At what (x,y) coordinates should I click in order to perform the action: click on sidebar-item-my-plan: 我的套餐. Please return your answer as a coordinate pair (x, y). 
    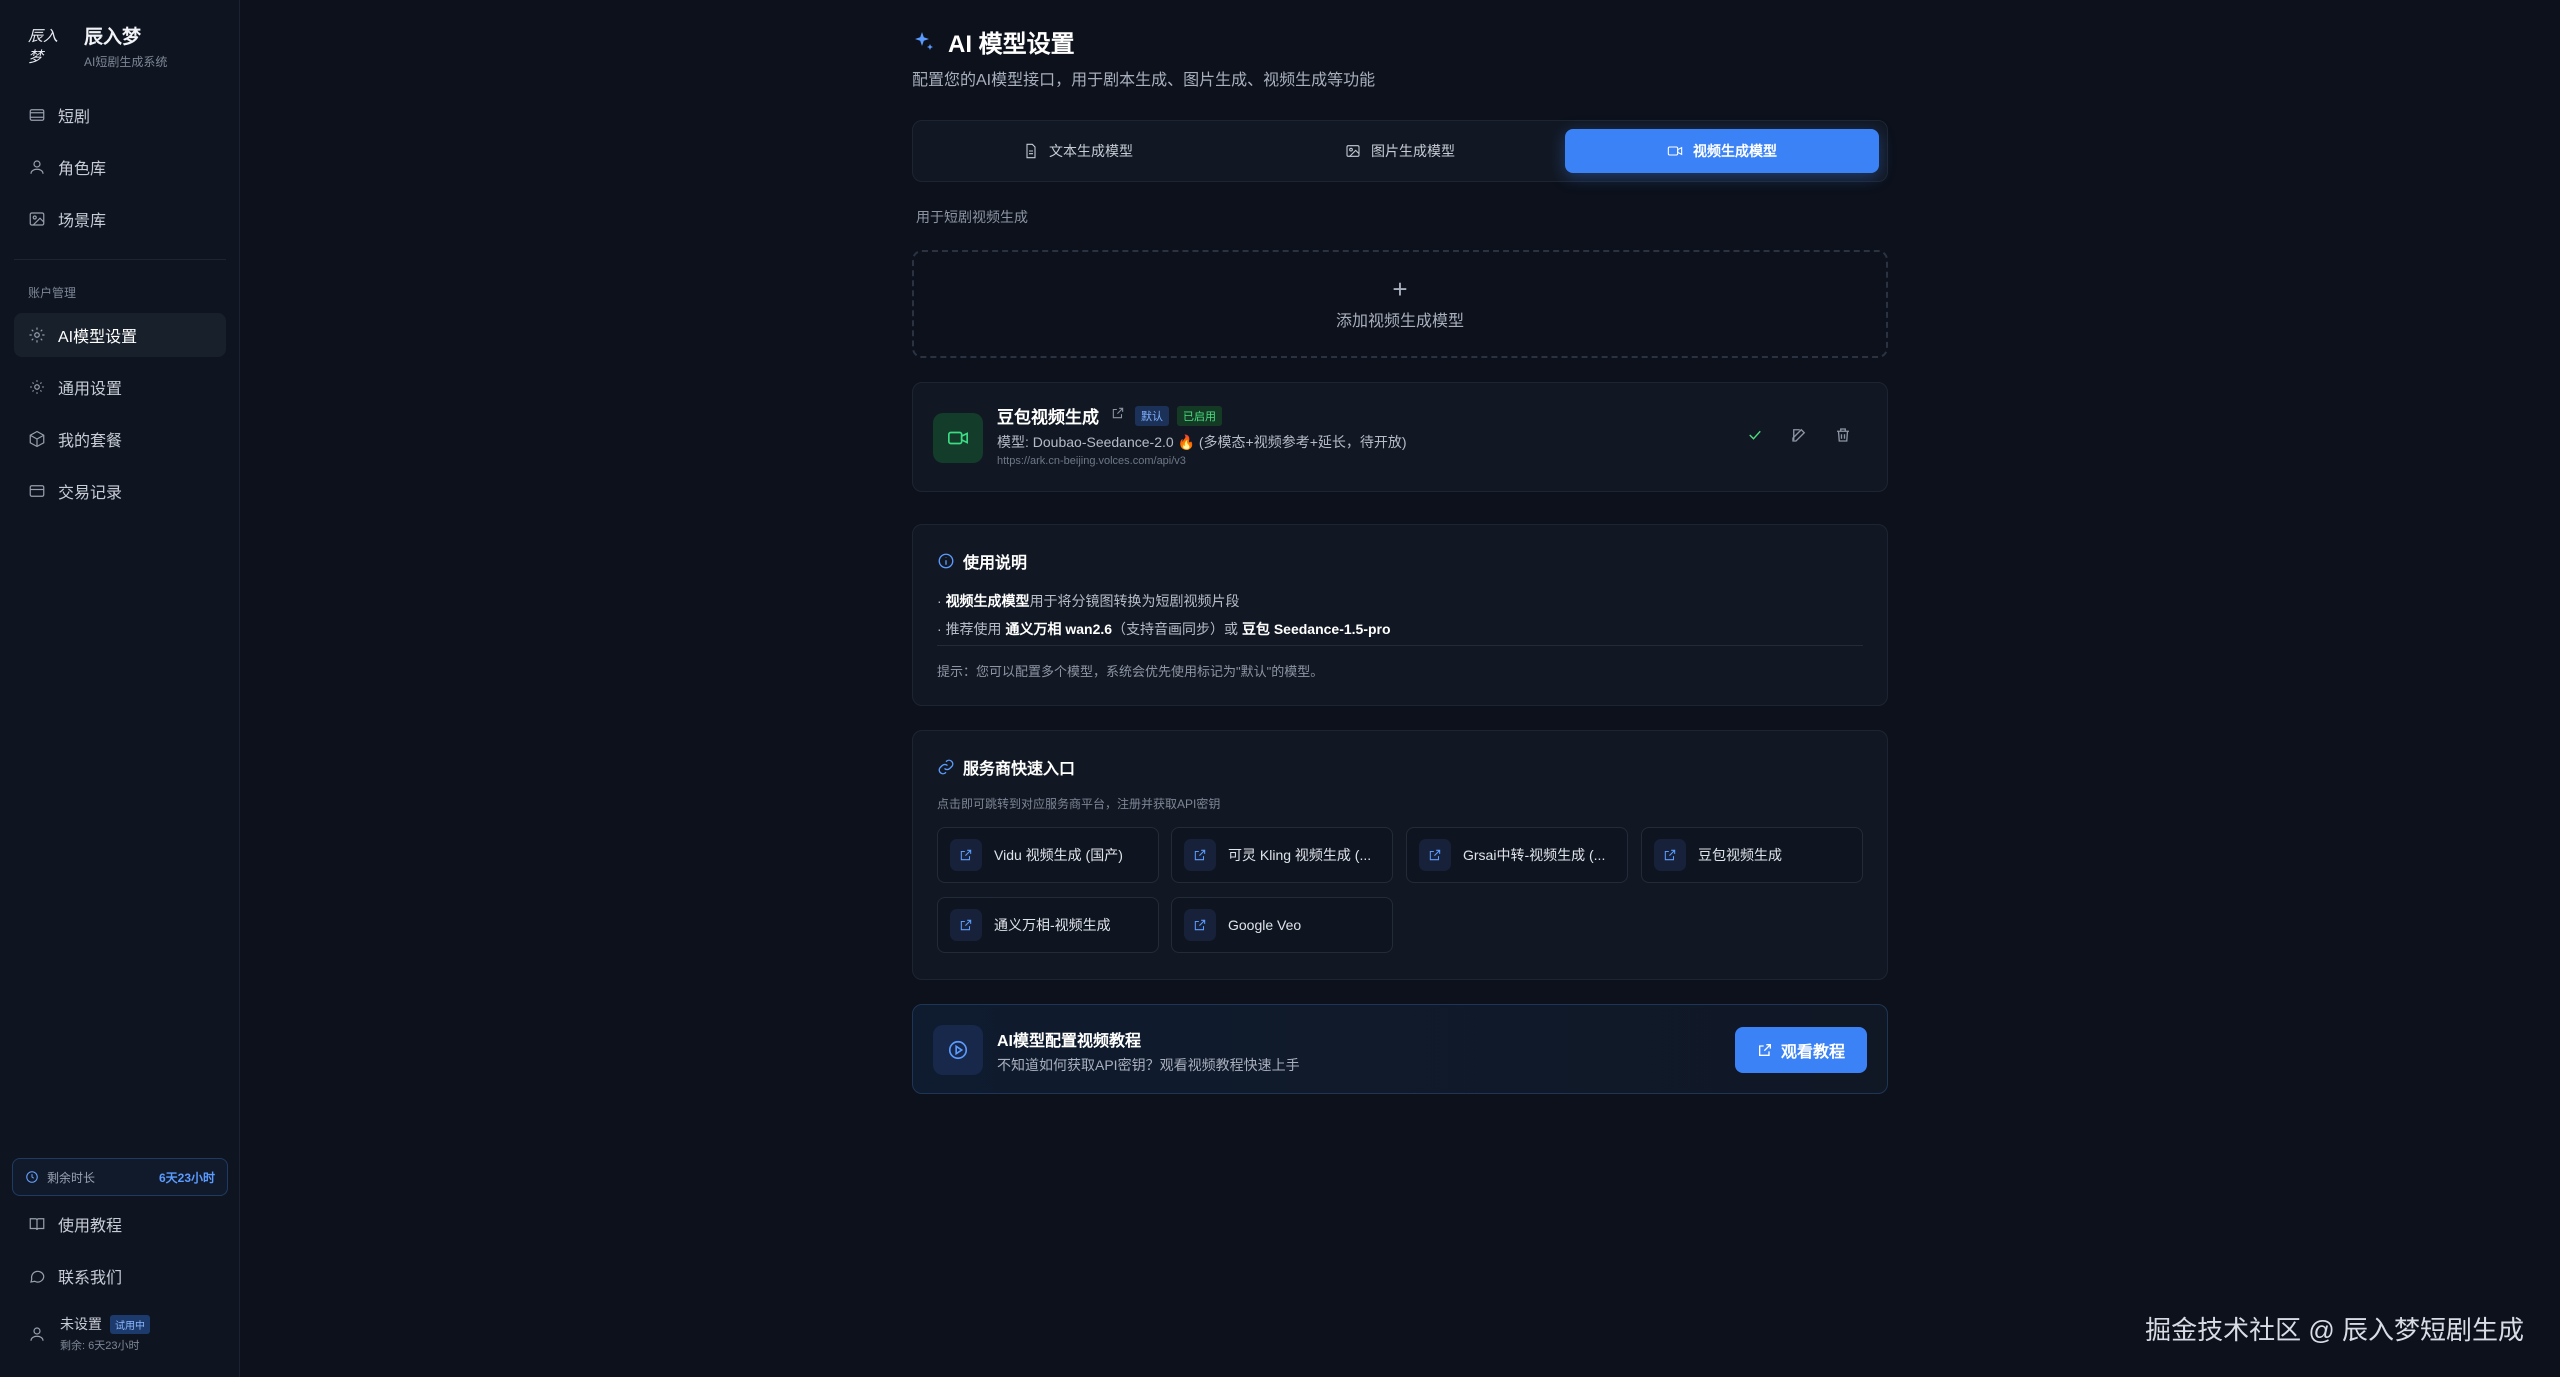
    Looking at the image, I should click on (120, 439).